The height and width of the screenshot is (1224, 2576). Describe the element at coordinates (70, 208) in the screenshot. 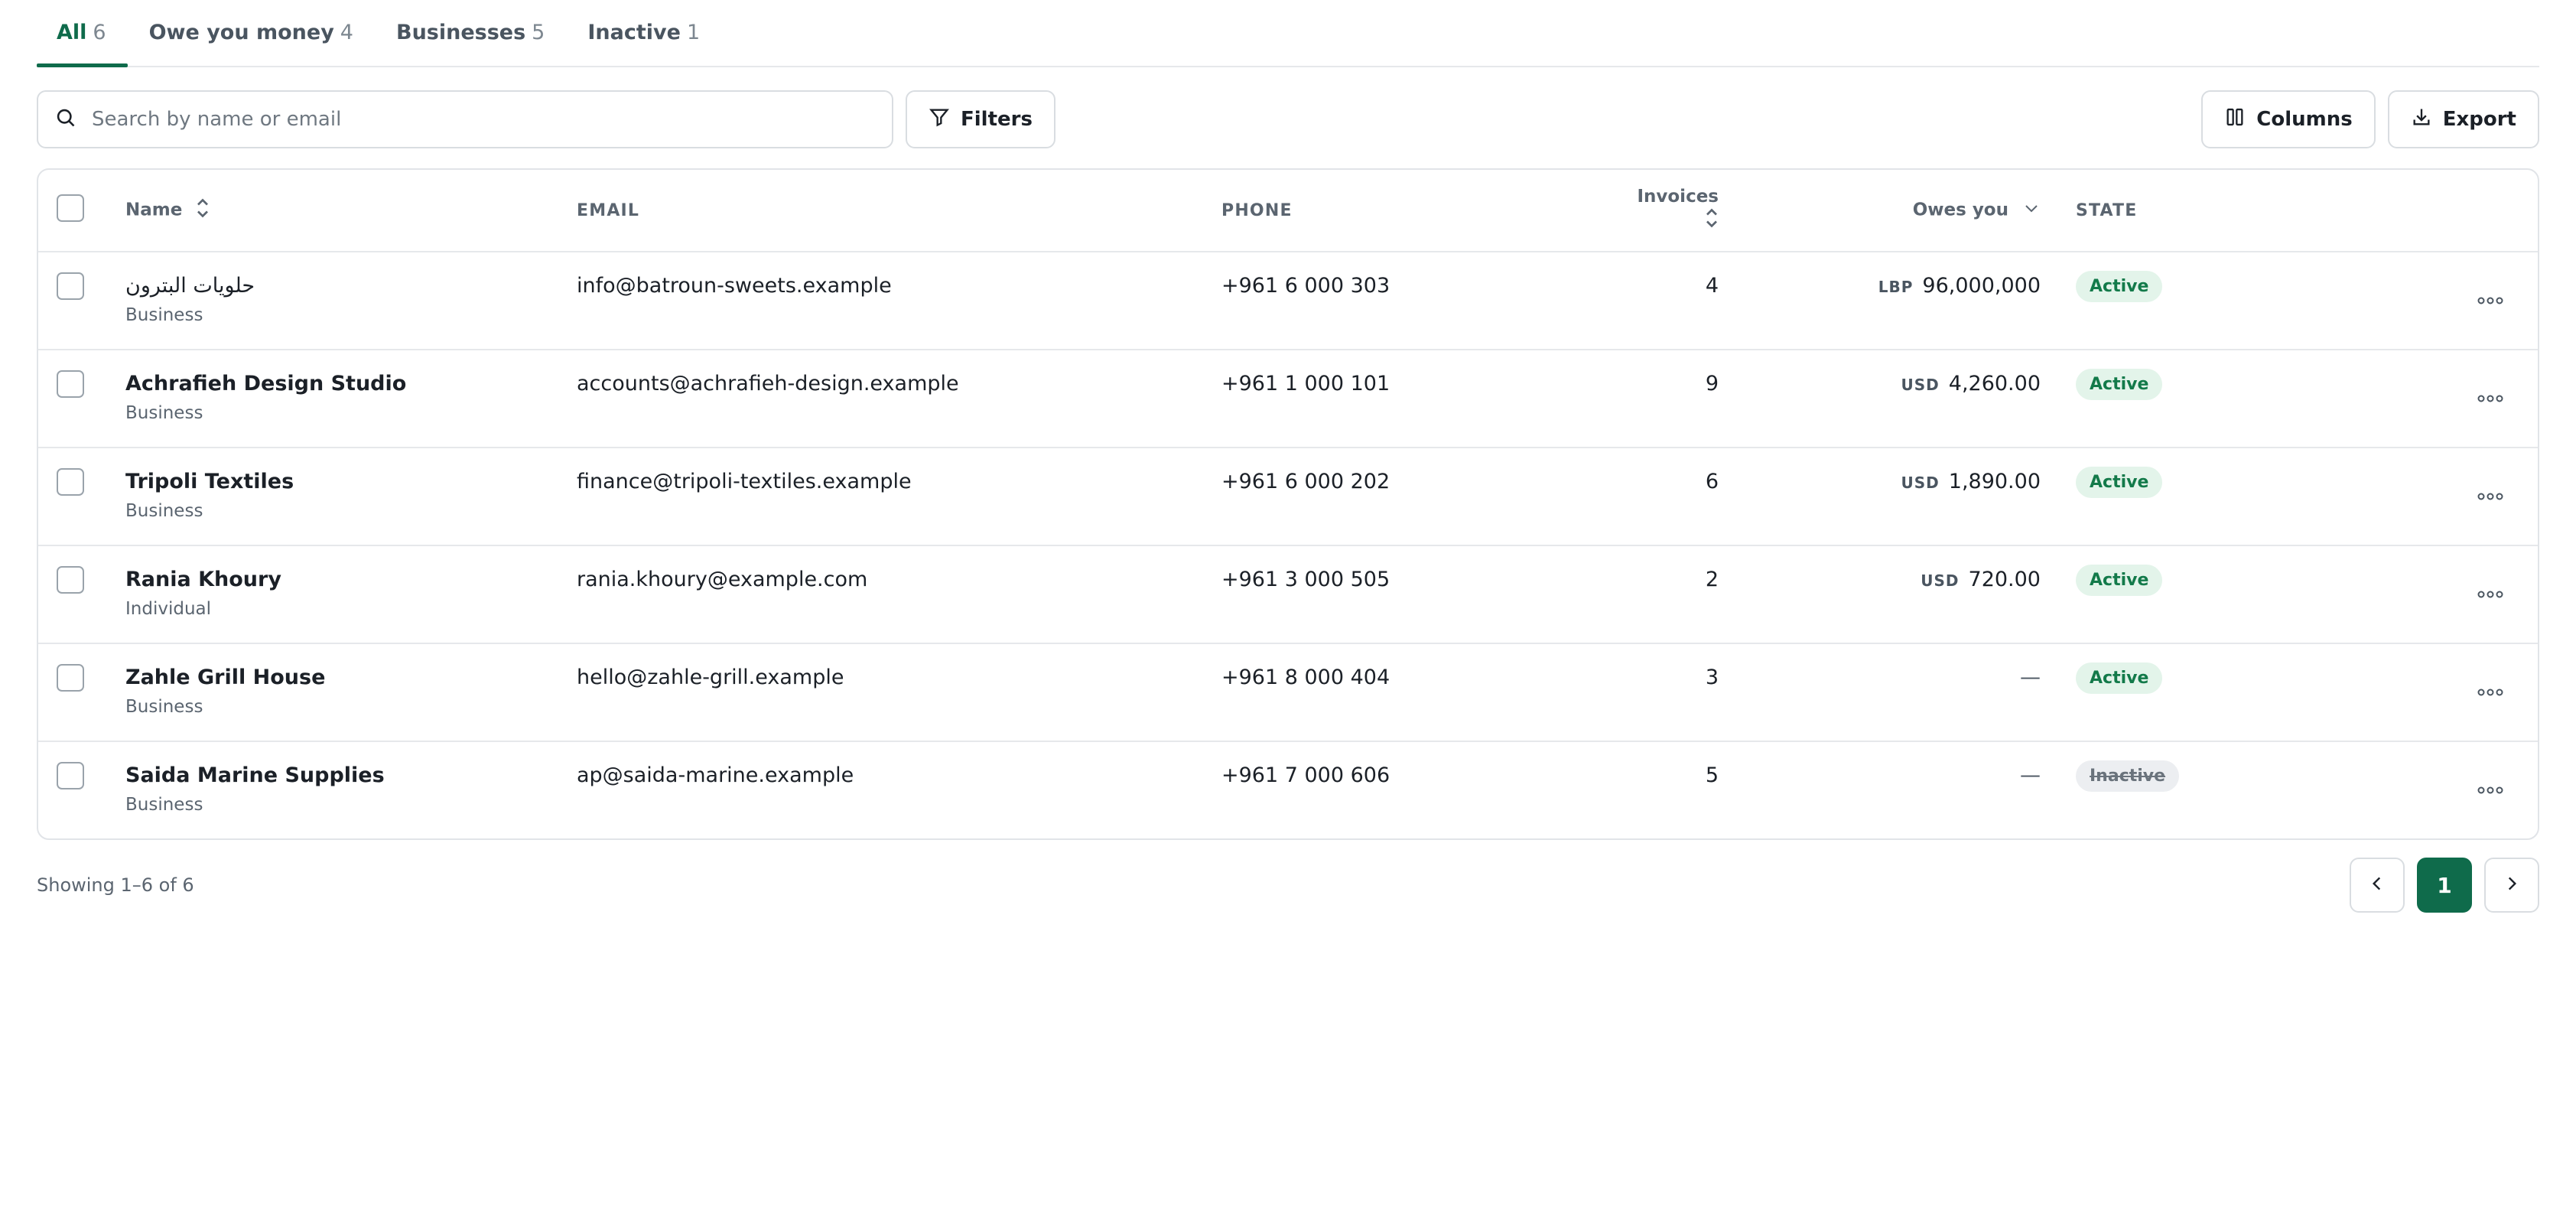

I see `select-all-checkbox` at that location.